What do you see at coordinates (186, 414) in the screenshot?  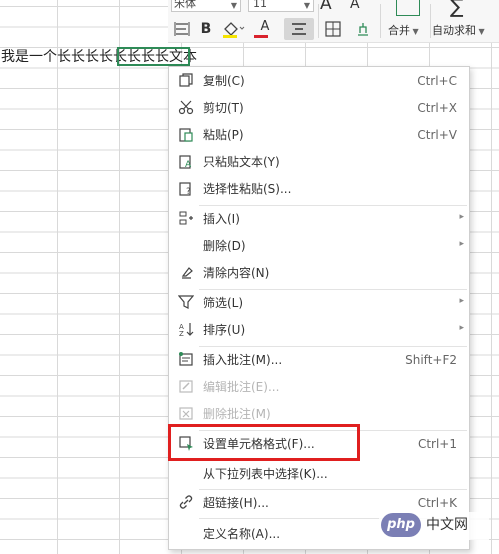 I see `delete-comment-icon` at bounding box center [186, 414].